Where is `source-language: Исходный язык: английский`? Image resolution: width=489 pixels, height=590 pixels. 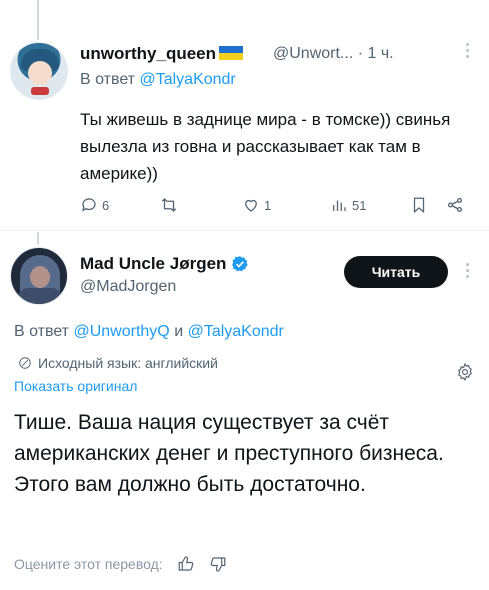
source-language: Исходный язык: английский is located at coordinates (128, 363).